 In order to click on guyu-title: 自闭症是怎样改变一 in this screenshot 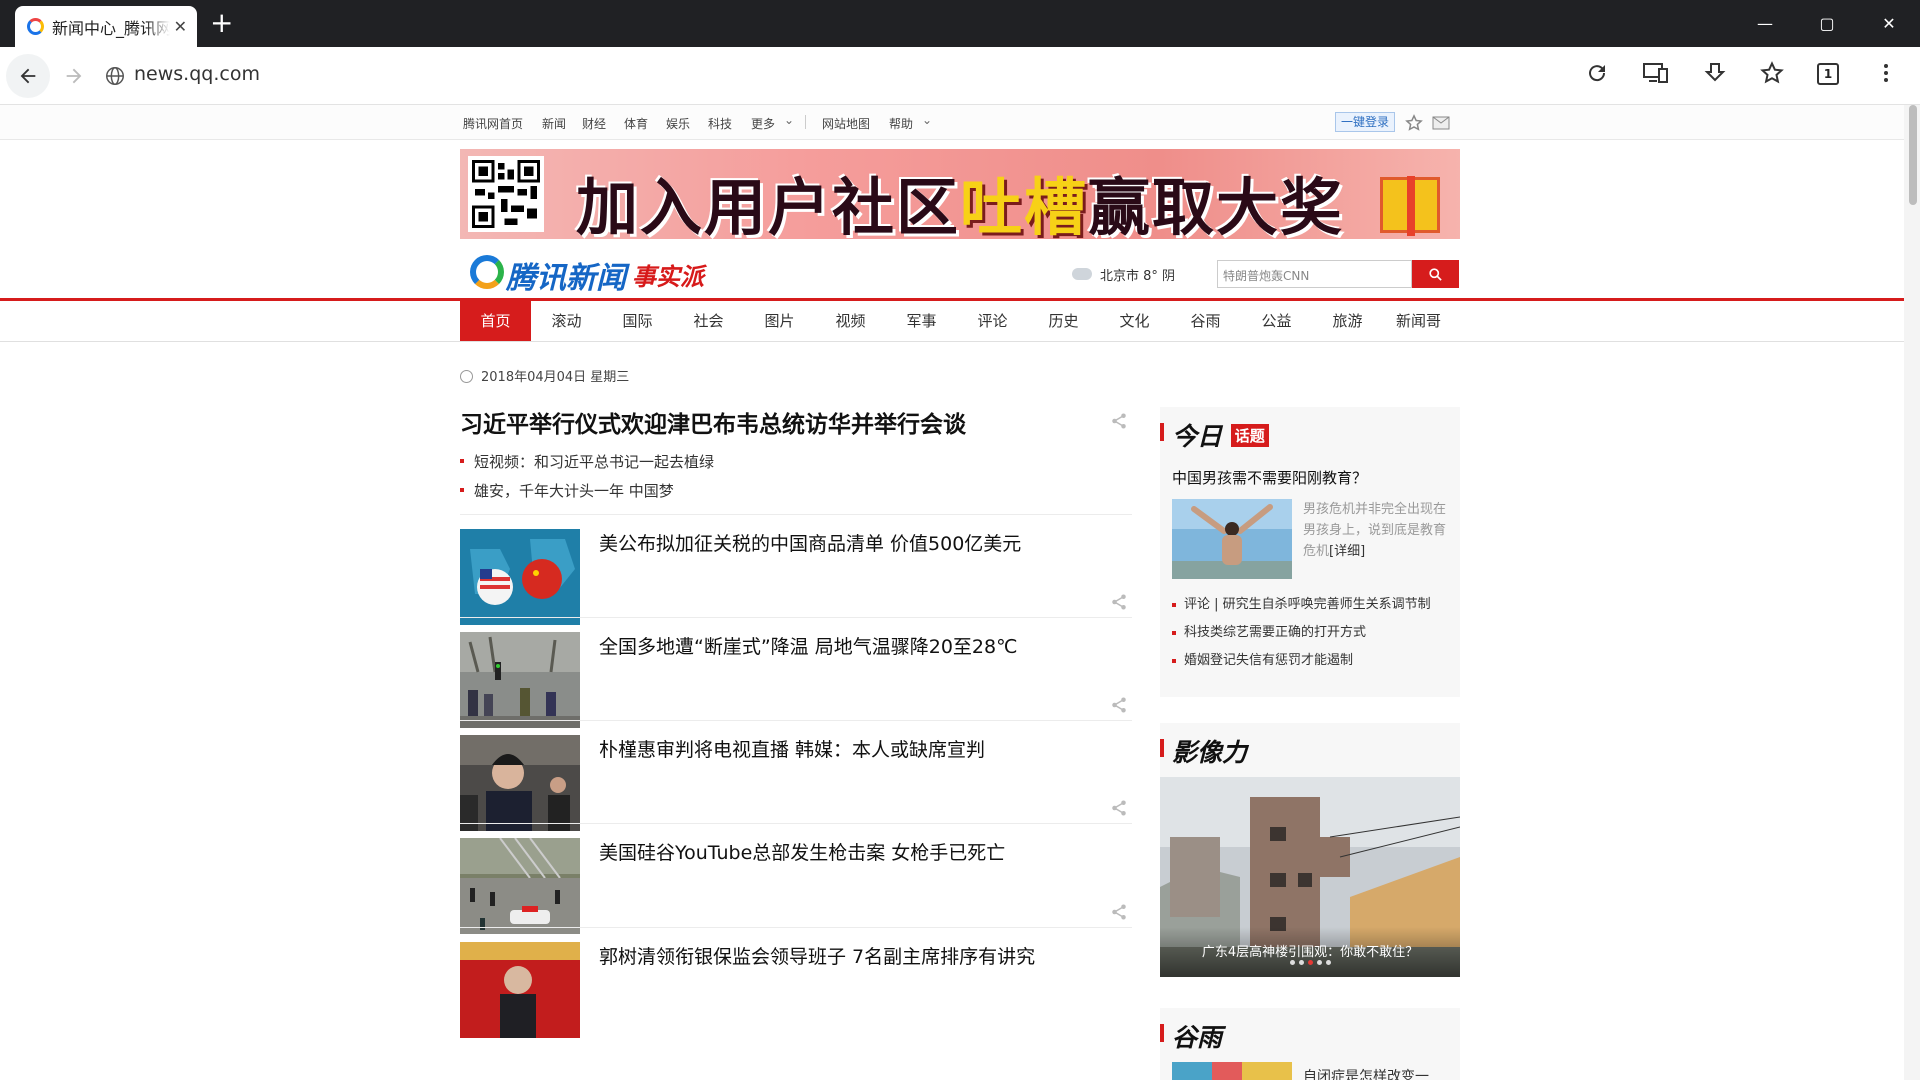, I will do `click(1366, 1073)`.